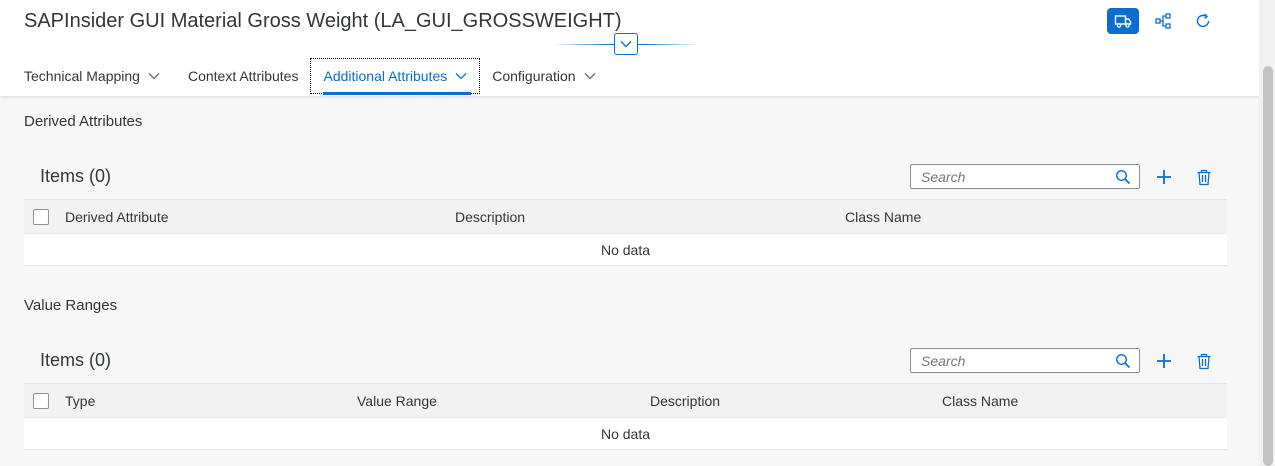 The image size is (1275, 466). I want to click on tab-label: Technical Mapping, so click(82, 76).